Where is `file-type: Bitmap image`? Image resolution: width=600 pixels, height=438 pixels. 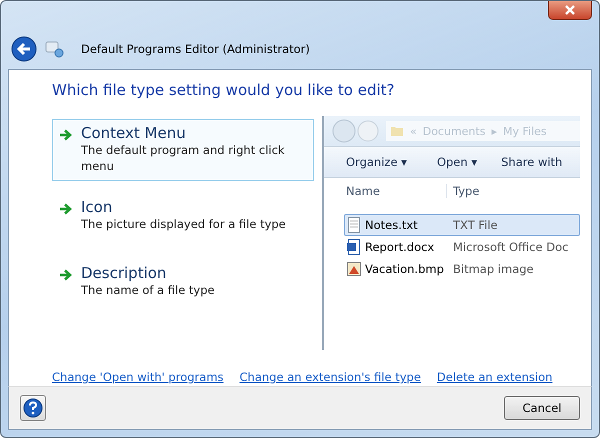
file-type: Bitmap image is located at coordinates (493, 269).